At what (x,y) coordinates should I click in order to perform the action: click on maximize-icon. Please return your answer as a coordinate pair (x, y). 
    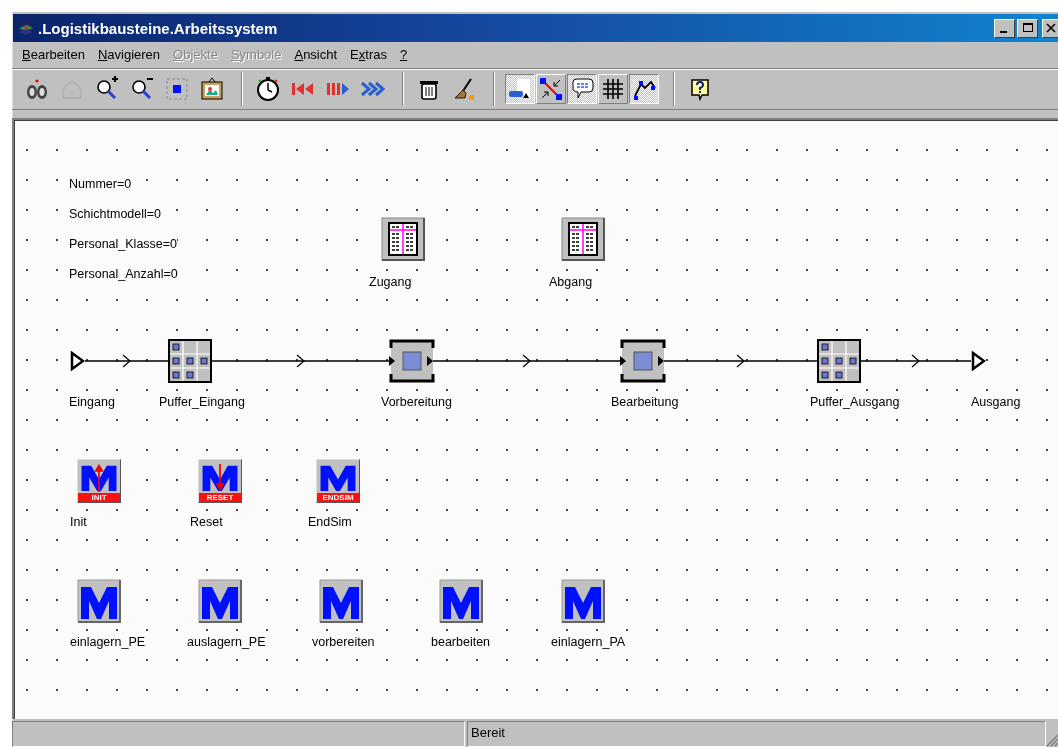
    Looking at the image, I should click on (1027, 28).